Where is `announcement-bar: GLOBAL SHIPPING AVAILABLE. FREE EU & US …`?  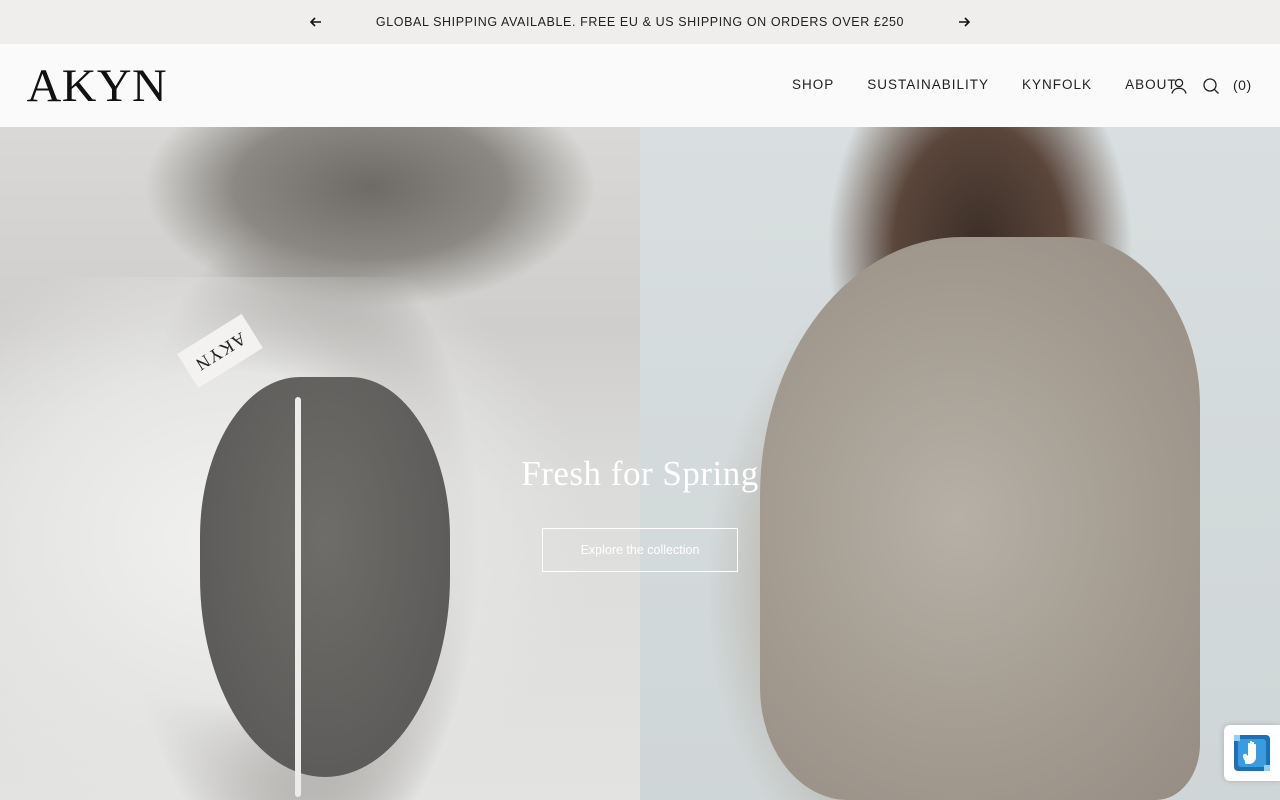
announcement-bar: GLOBAL SHIPPING AVAILABLE. FREE EU & US … is located at coordinates (640, 22).